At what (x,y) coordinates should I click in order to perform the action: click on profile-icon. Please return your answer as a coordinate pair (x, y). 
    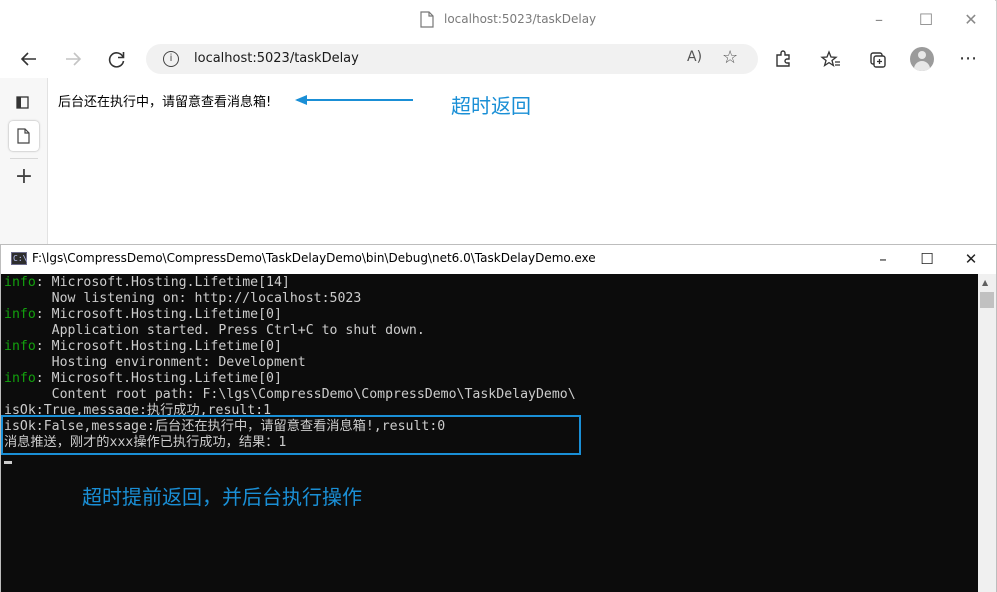
    Looking at the image, I should click on (922, 59).